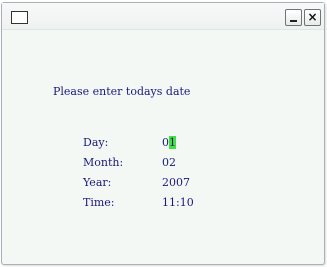 The width and height of the screenshot is (327, 267). Describe the element at coordinates (163, 16) in the screenshot. I see `title-bar: ×` at that location.